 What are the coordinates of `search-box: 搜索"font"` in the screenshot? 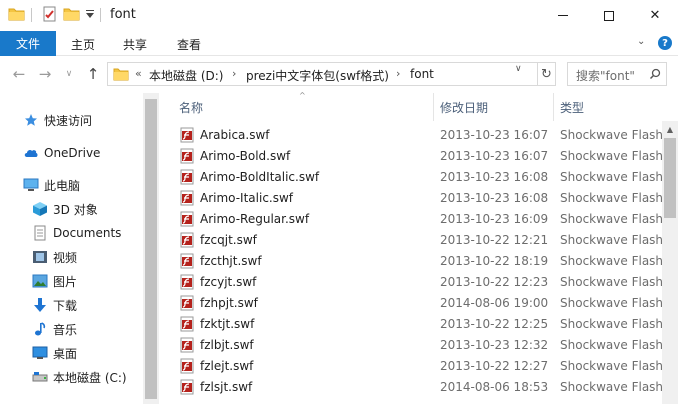 It's located at (617, 74).